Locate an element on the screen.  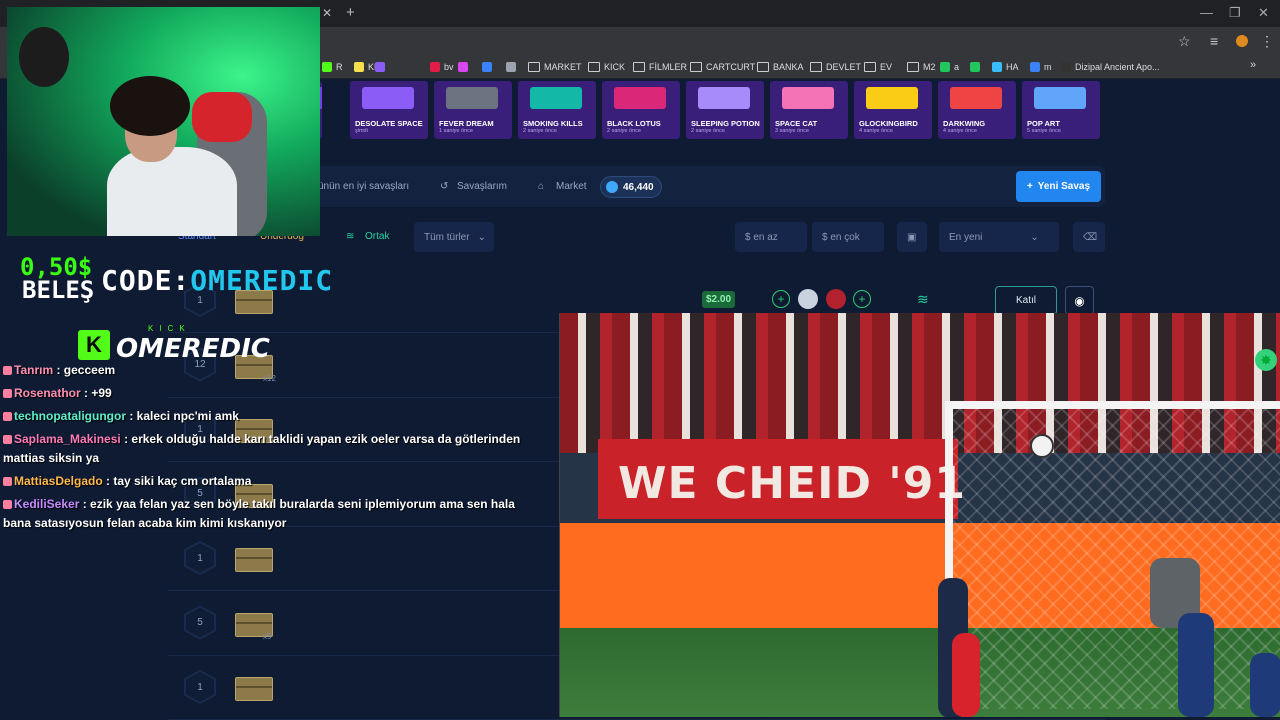
media-control-icon: ≡ is located at coordinates (1214, 41).